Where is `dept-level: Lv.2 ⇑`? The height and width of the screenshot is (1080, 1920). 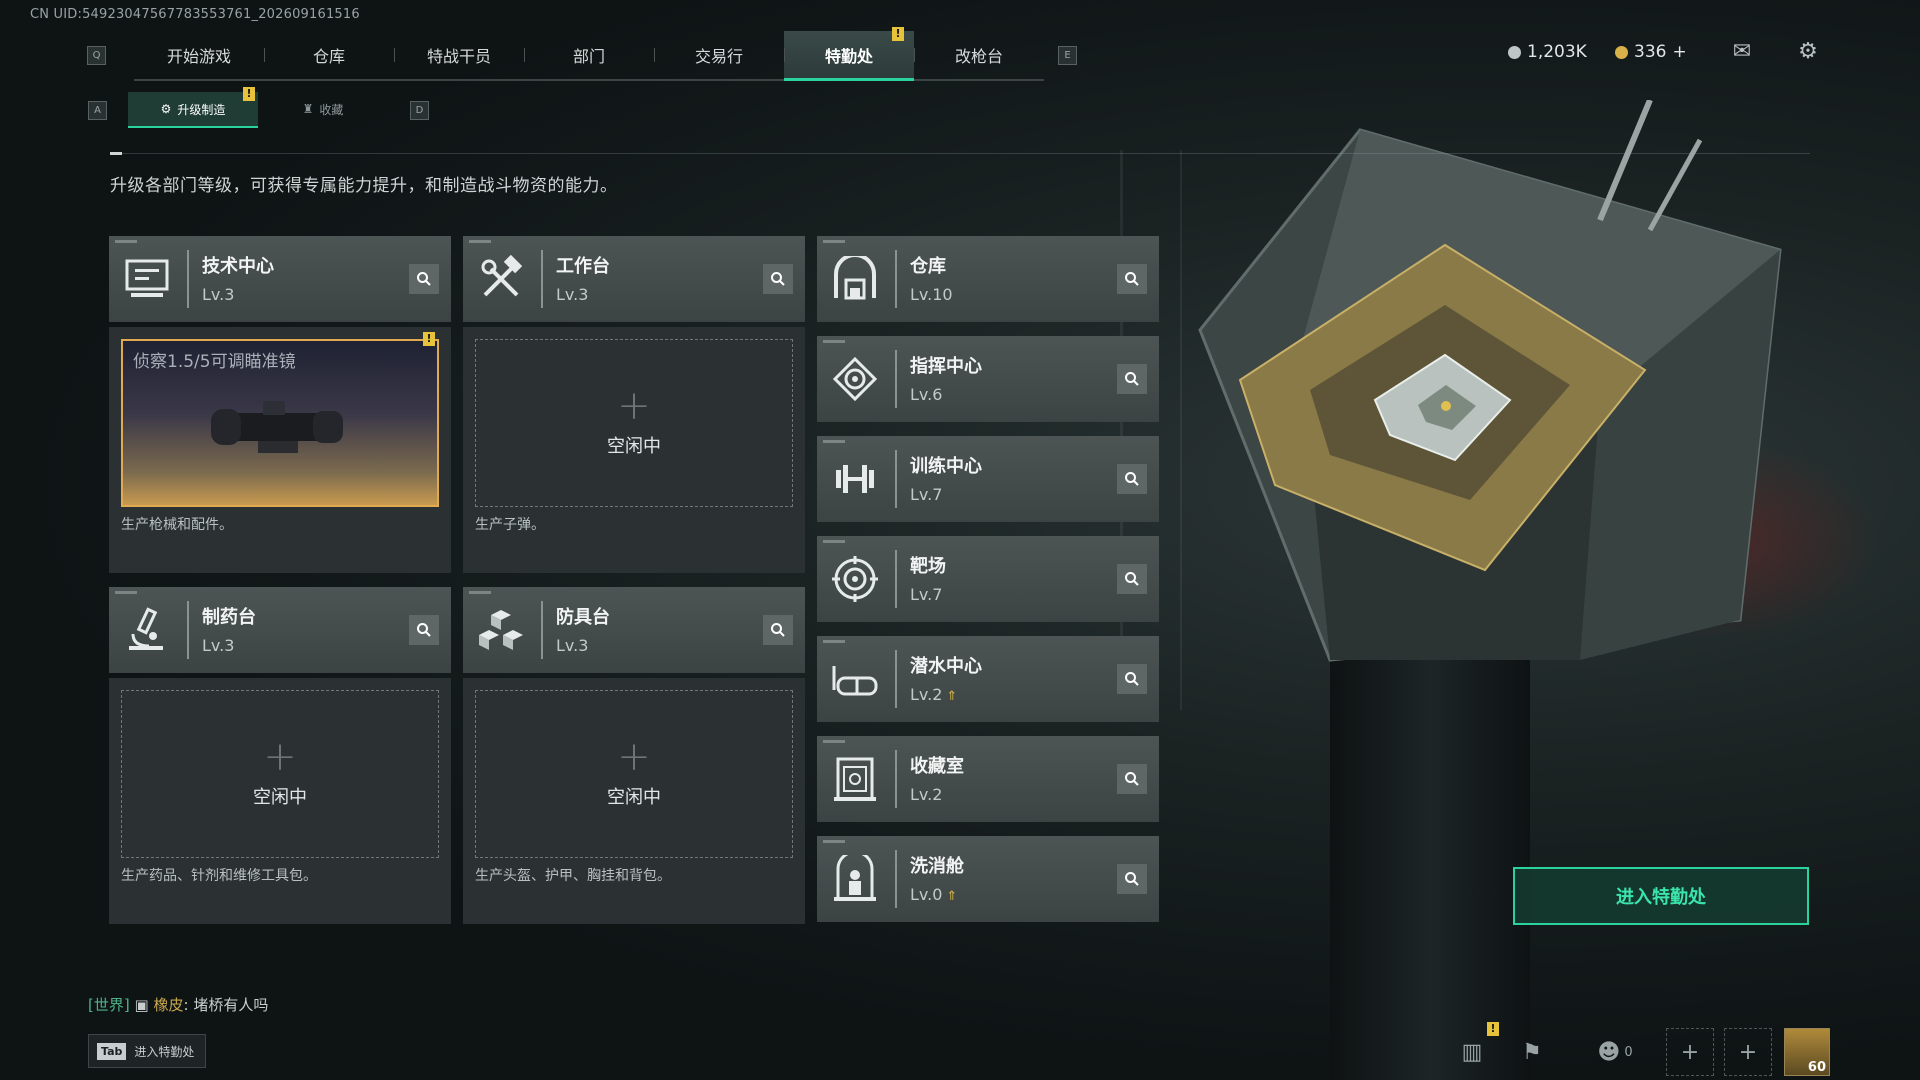
dept-level: Lv.2 ⇑ is located at coordinates (933, 694).